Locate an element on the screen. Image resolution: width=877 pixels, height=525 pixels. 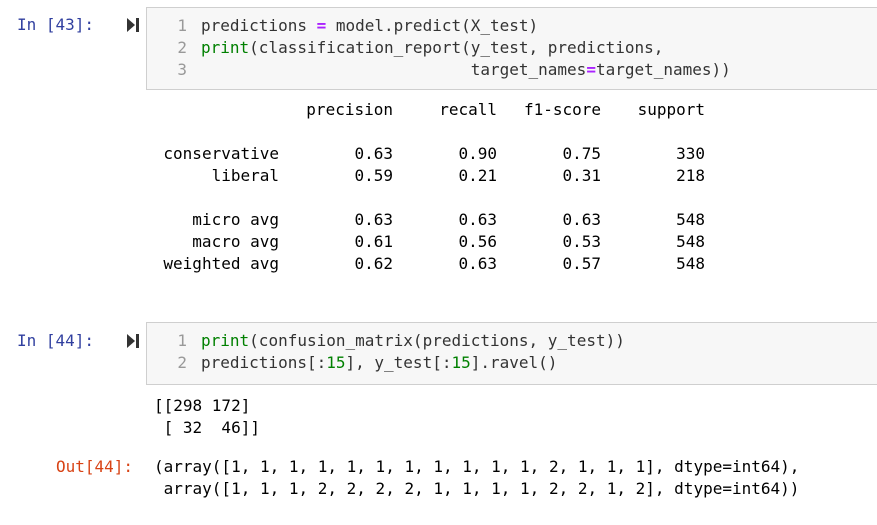
row-label: liberal is located at coordinates (245, 175).